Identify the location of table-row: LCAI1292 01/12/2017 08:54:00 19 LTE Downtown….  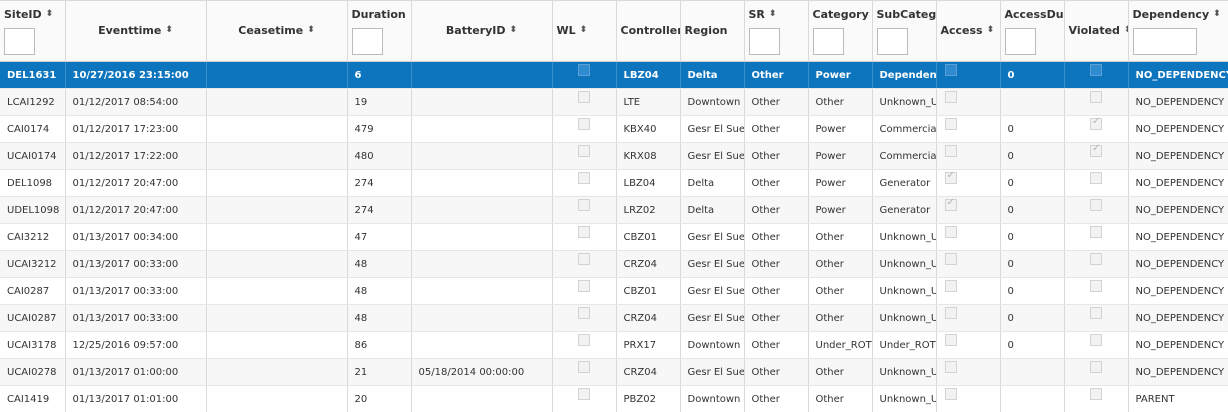
(614, 102).